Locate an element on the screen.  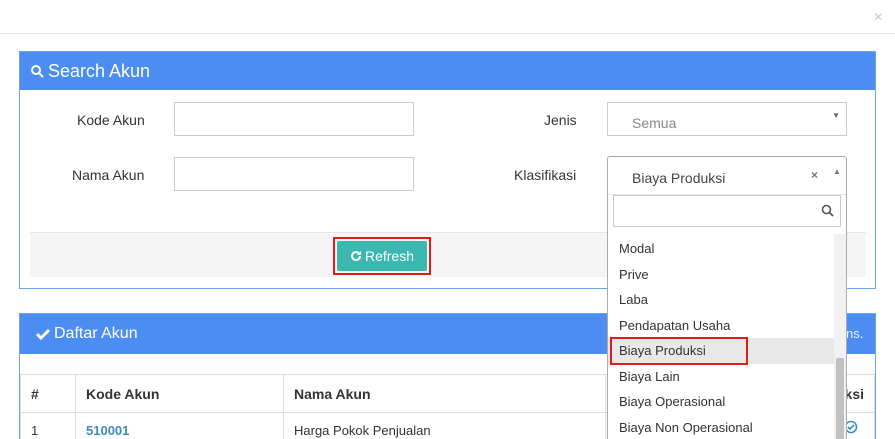
row-kode-link: 510001 is located at coordinates (179, 425).